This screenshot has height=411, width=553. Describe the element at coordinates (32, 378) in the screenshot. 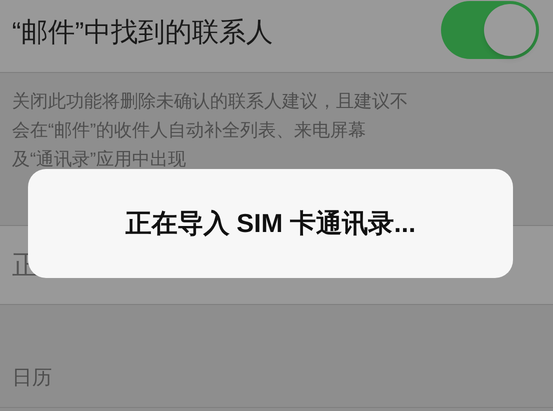

I see `section-header: 日历` at that location.